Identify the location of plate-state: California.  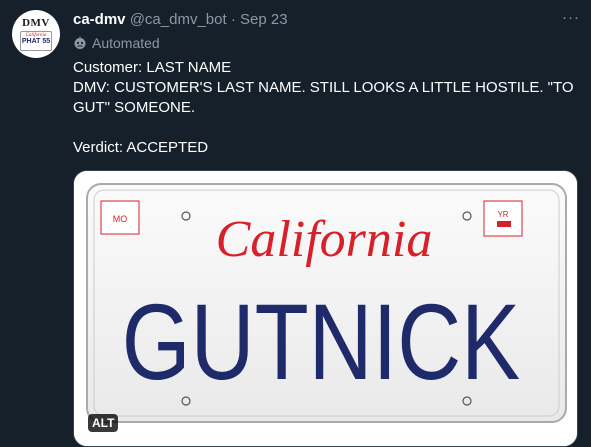
(324, 239).